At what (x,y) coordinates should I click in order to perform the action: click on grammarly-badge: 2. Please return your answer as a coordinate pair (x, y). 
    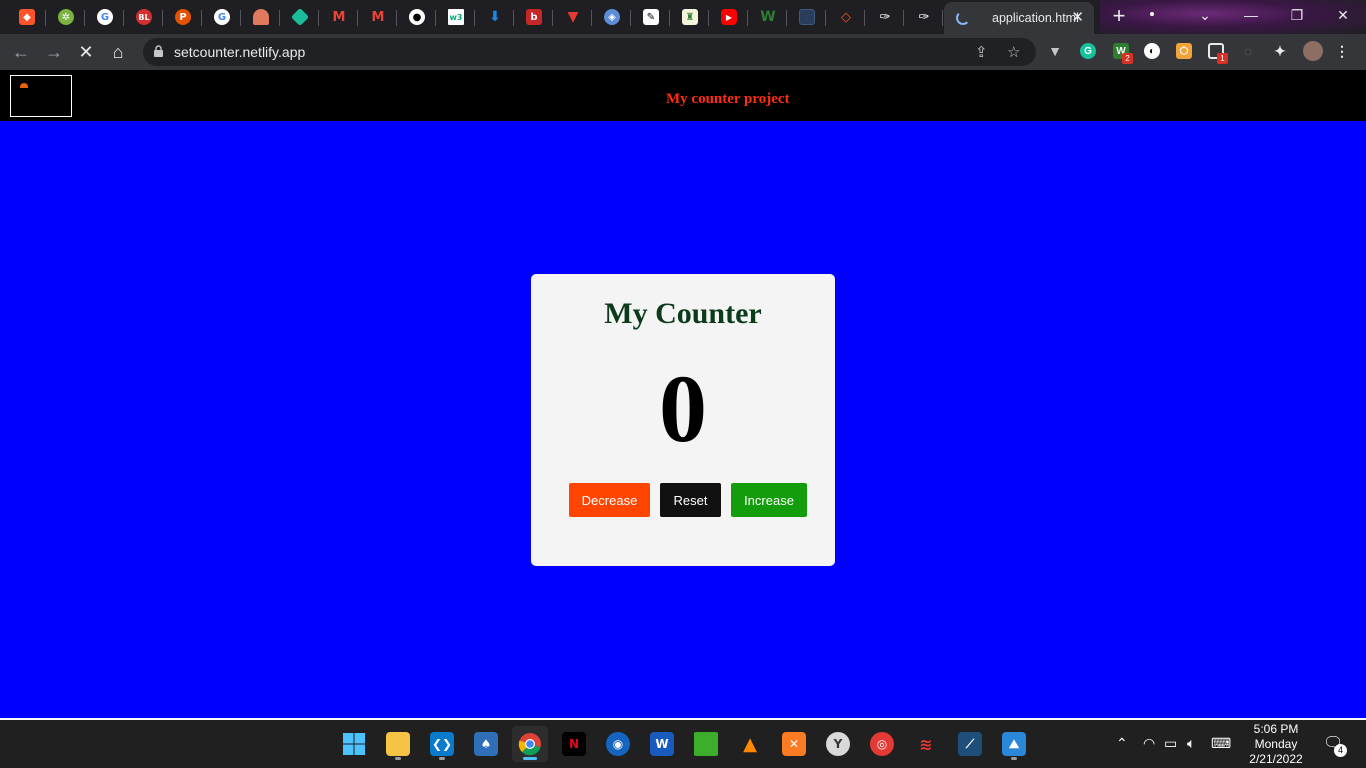
    Looking at the image, I should click on (1127, 58).